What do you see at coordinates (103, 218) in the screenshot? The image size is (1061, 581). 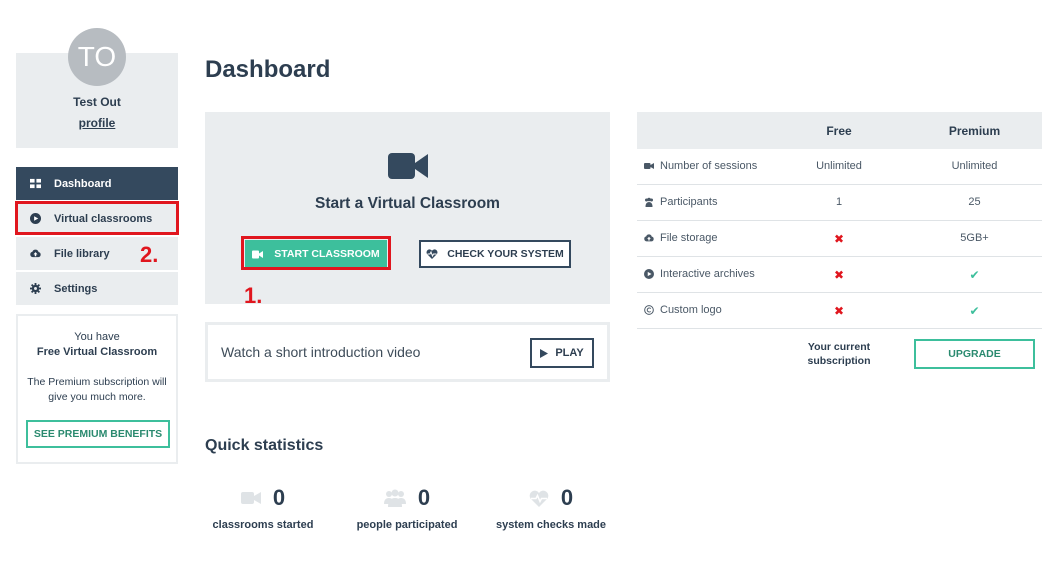 I see `sidebar-item-label: Virtual classrooms` at bounding box center [103, 218].